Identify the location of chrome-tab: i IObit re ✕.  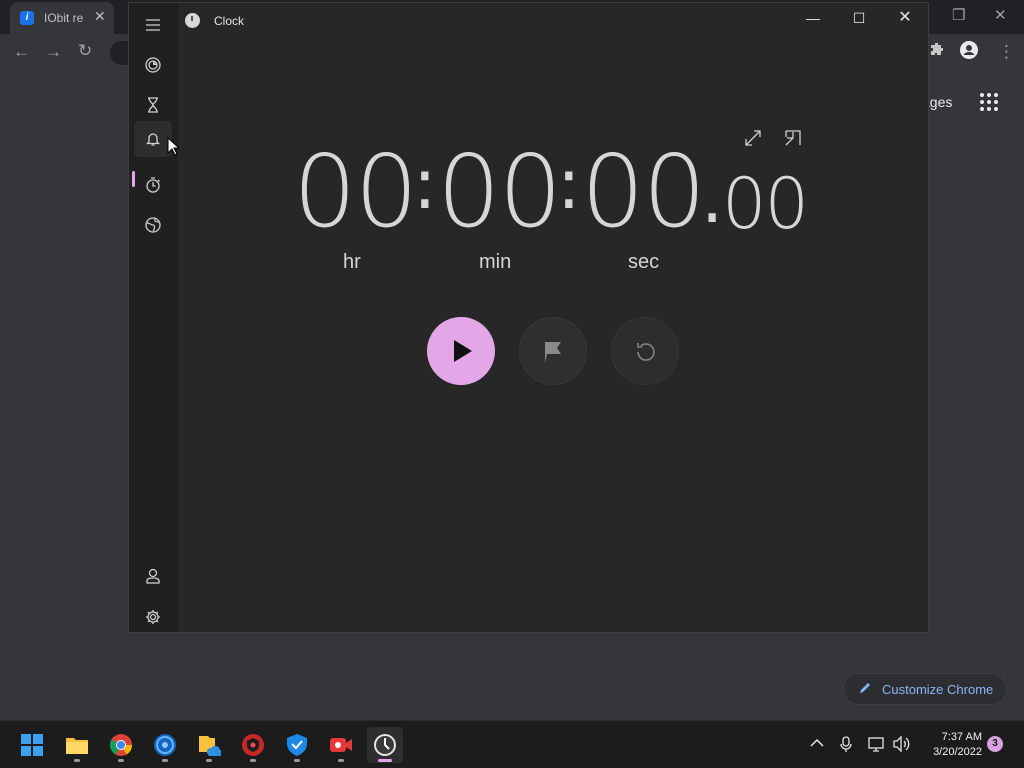
(62, 18).